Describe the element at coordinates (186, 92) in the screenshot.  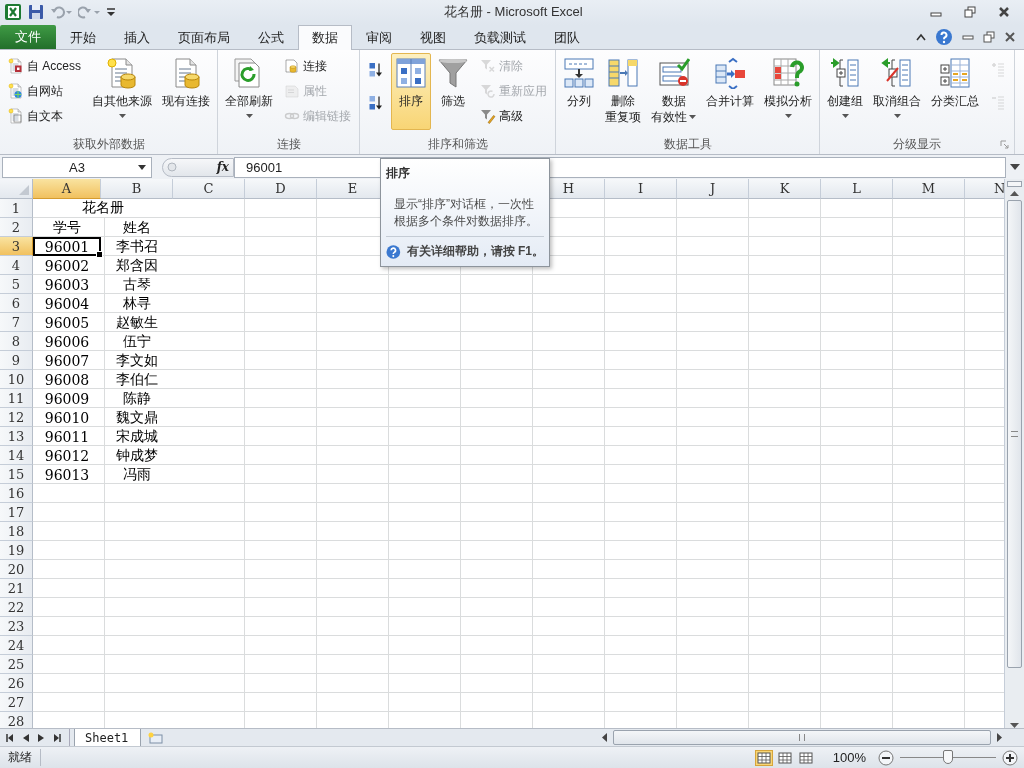
I see `ribbon-button: 现有连接` at that location.